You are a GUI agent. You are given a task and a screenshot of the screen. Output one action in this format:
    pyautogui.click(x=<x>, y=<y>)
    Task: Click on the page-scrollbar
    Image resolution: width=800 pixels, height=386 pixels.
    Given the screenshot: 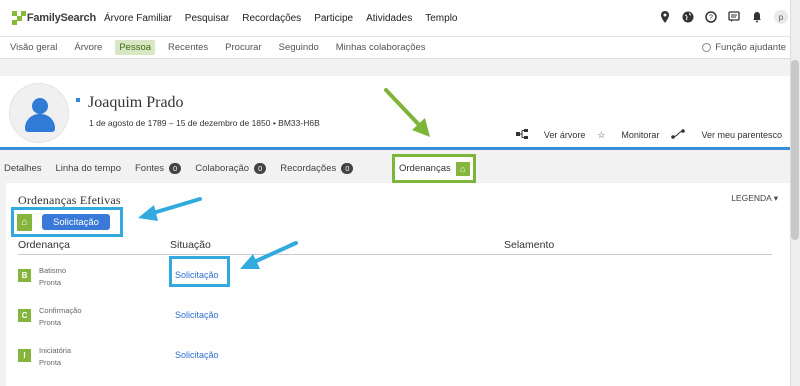 What is the action you would take?
    pyautogui.click(x=795, y=193)
    